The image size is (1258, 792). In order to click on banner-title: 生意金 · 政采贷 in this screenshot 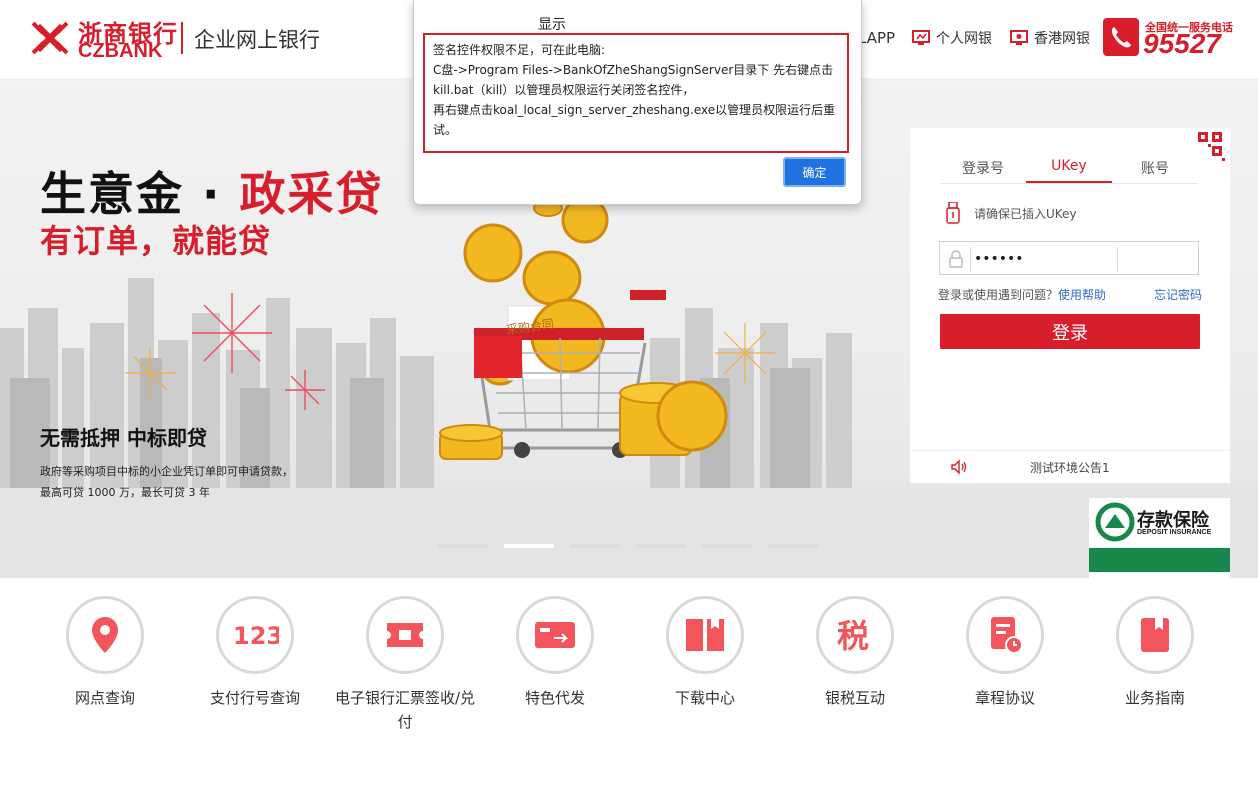, I will do `click(212, 191)`.